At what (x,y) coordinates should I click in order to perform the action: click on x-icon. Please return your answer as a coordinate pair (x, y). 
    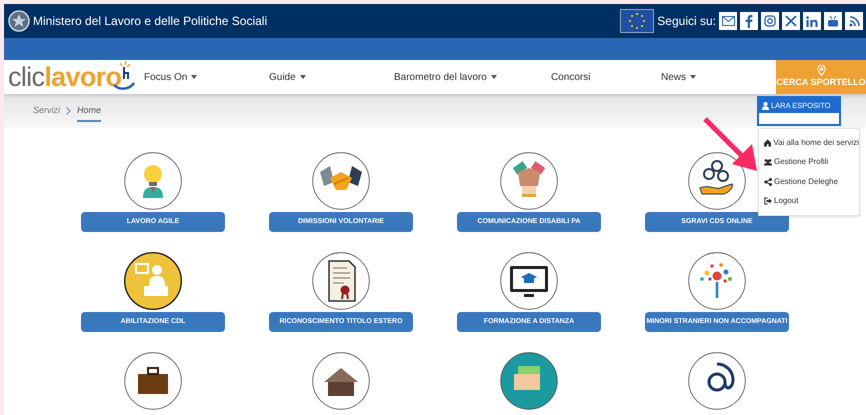
    Looking at the image, I should click on (791, 21).